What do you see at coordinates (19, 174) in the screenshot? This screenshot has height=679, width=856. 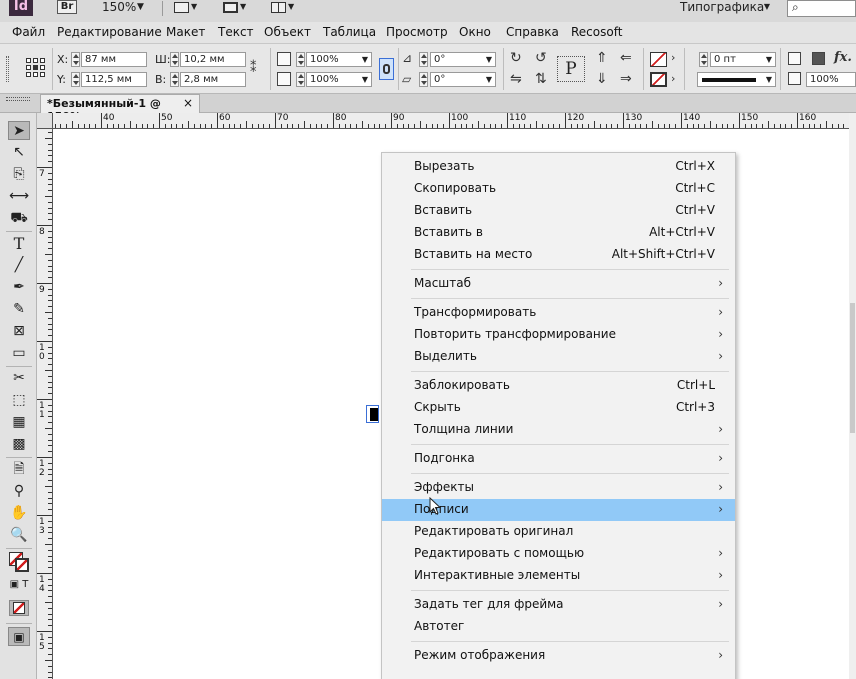 I see `page-tool-icon: ⎘` at bounding box center [19, 174].